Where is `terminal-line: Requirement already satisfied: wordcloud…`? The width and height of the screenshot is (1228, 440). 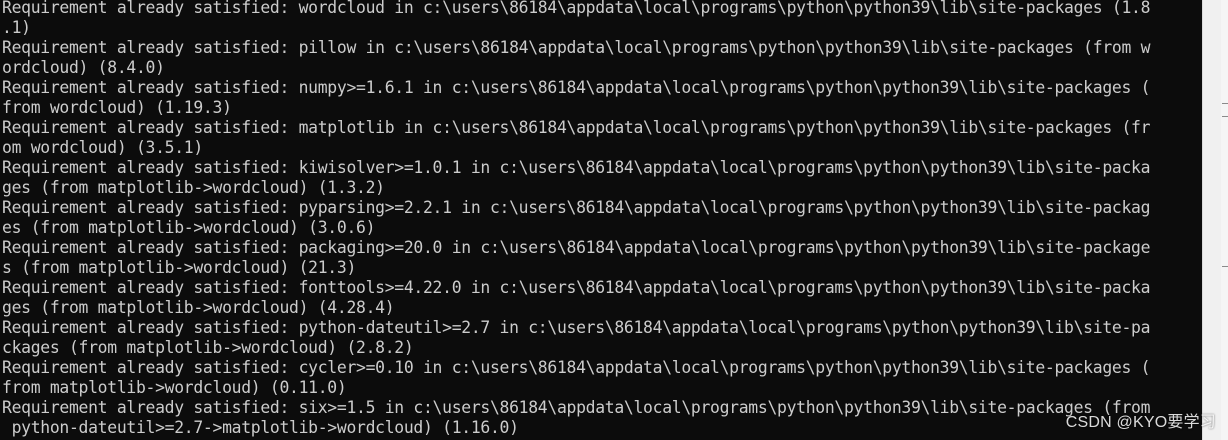
terminal-line: Requirement already satisfied: wordcloud… is located at coordinates (576, 8).